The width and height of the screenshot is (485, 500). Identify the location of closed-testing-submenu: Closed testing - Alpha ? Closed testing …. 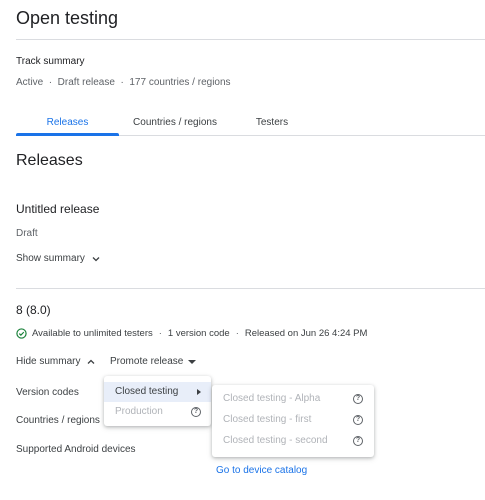
(293, 421).